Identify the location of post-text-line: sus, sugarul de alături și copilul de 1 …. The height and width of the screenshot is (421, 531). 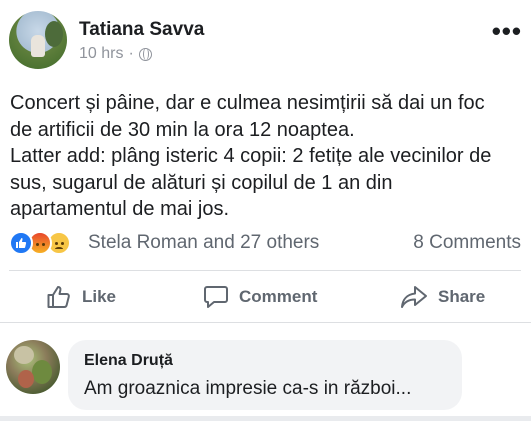
(201, 182).